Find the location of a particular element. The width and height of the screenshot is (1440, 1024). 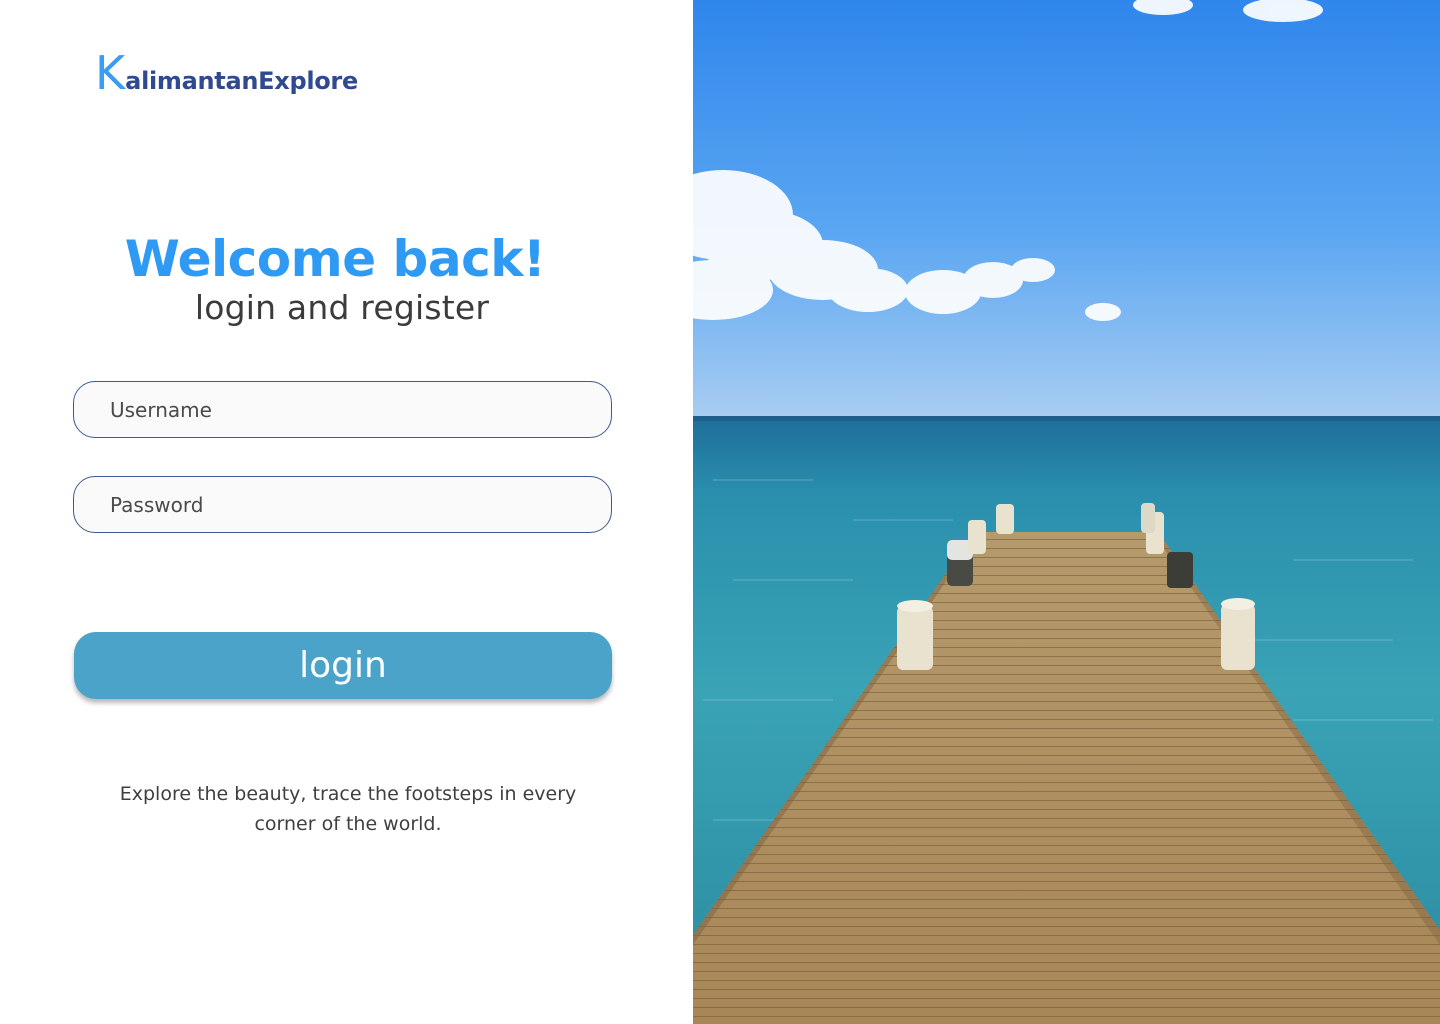

logo-wordmark: alimantanExplore is located at coordinates (241, 81).